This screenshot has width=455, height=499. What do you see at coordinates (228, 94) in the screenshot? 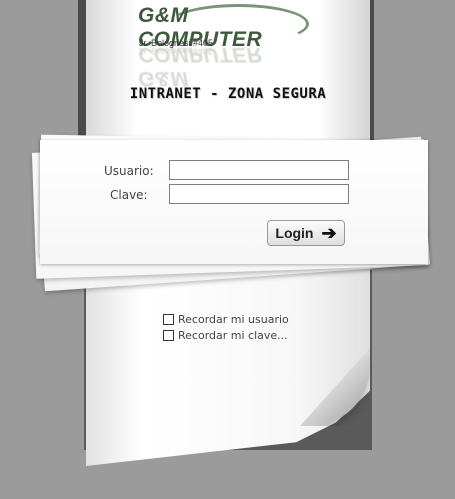
I see `page-title: INTRANET - ZONA SEGURA` at bounding box center [228, 94].